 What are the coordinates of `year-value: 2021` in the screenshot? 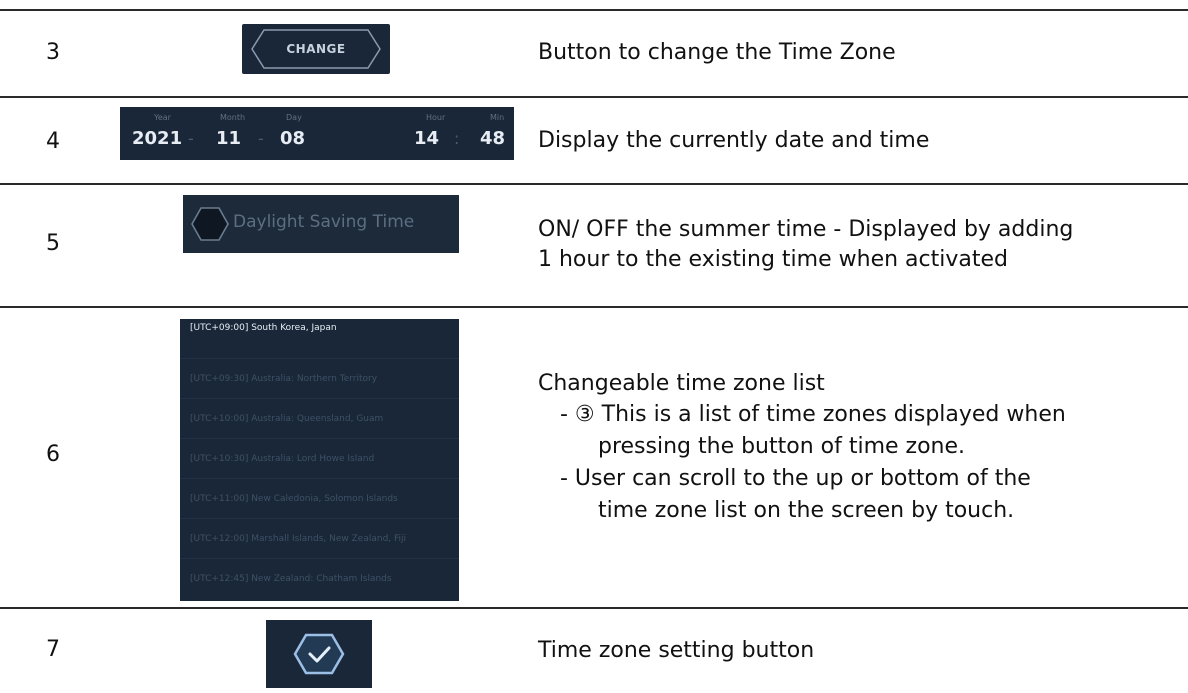 It's located at (157, 138).